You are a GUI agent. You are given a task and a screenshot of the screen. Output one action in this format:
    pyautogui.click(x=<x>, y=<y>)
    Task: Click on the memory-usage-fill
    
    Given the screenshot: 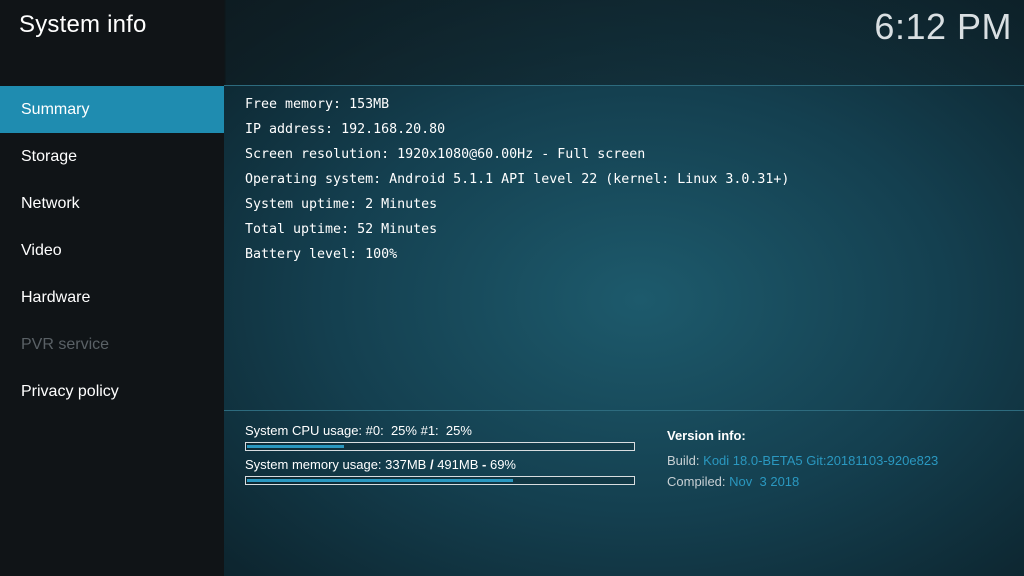 What is the action you would take?
    pyautogui.click(x=380, y=480)
    